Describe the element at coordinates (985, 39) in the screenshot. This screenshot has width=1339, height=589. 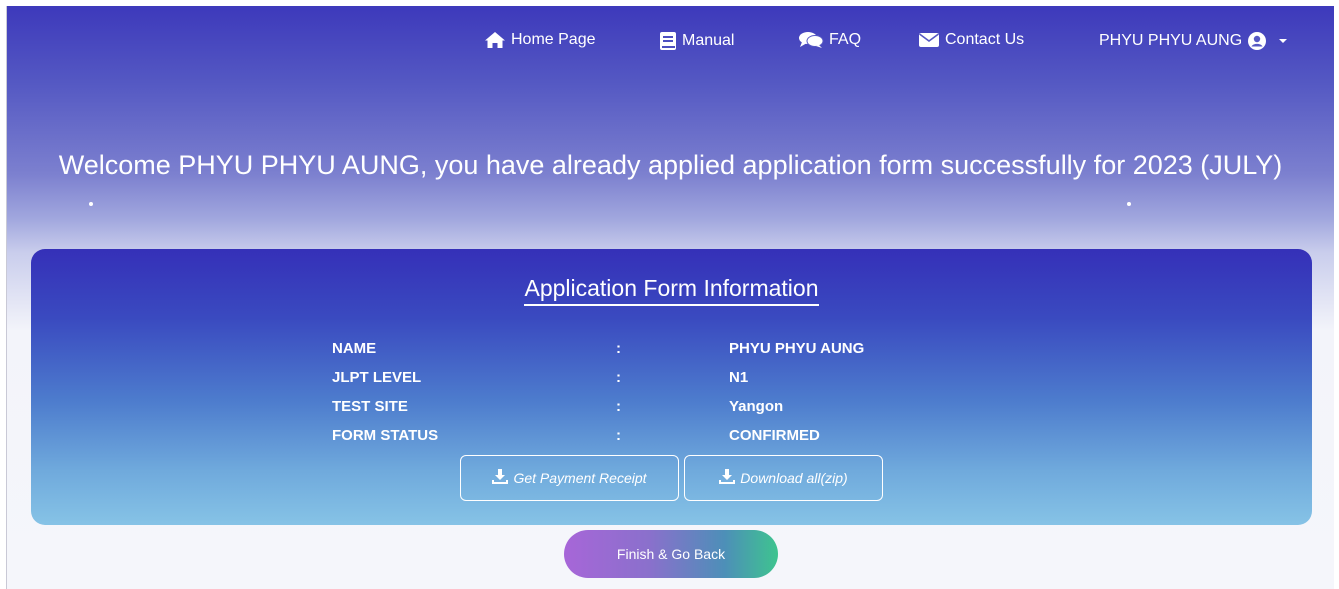
I see `nav-contact-label: Contact Us` at that location.